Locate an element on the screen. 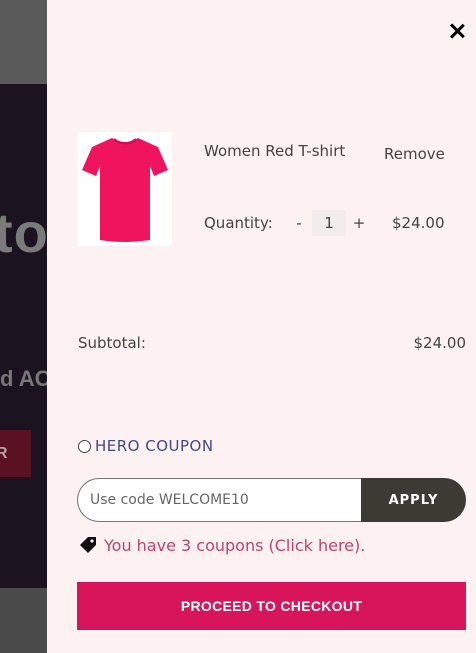  background-hero-subheading: d AC is located at coordinates (25, 378).